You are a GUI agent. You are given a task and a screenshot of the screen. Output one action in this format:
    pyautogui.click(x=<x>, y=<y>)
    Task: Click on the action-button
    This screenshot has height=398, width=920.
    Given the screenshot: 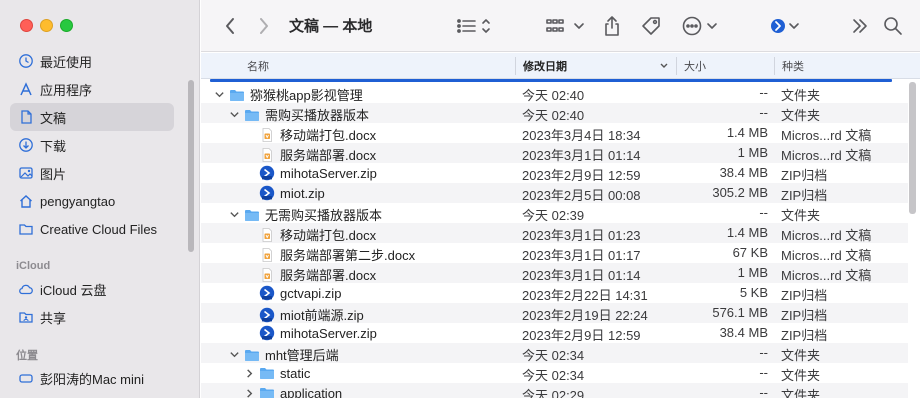 What is the action you would take?
    pyautogui.click(x=701, y=26)
    